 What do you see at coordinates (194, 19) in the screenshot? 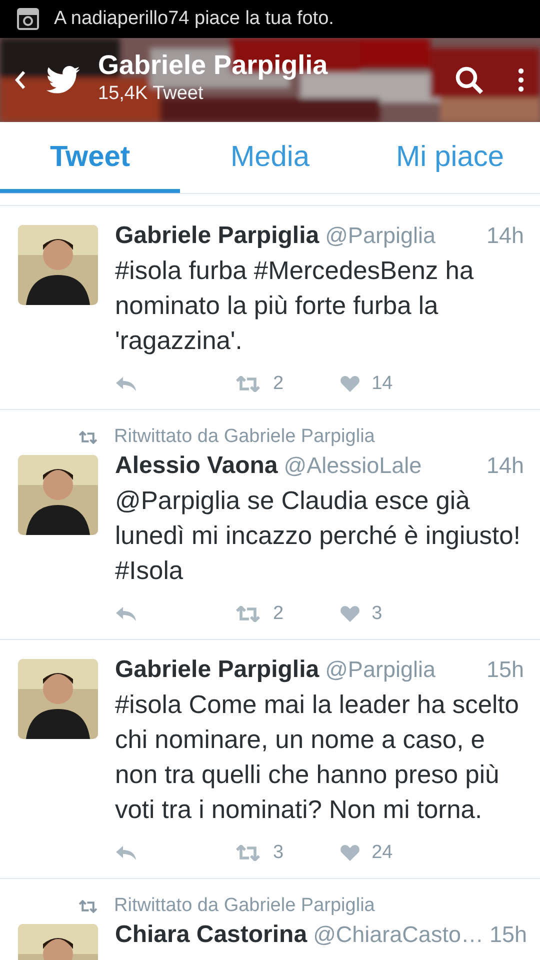
I see `notification-text: A nadiaperillo74 piace la tua foto.` at bounding box center [194, 19].